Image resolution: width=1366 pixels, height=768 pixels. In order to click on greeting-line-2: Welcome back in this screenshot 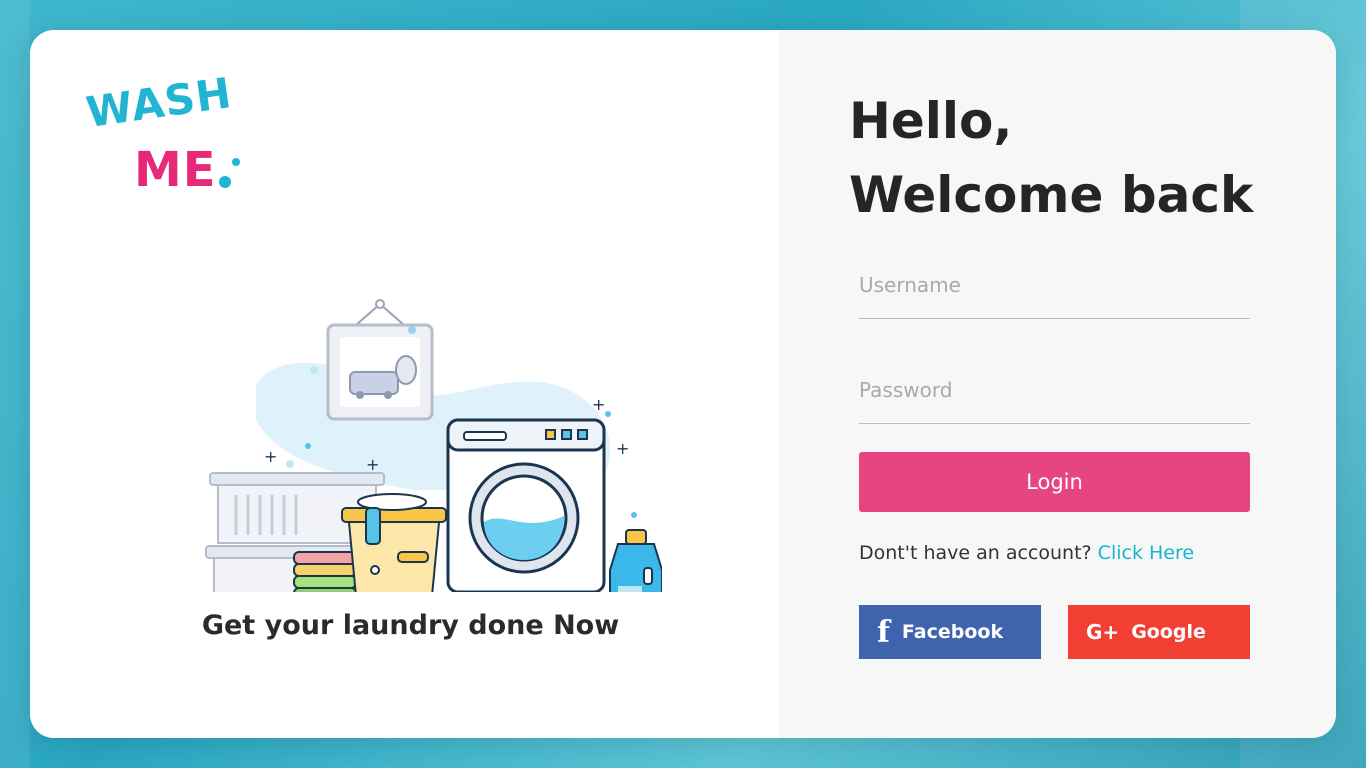, I will do `click(1051, 195)`.